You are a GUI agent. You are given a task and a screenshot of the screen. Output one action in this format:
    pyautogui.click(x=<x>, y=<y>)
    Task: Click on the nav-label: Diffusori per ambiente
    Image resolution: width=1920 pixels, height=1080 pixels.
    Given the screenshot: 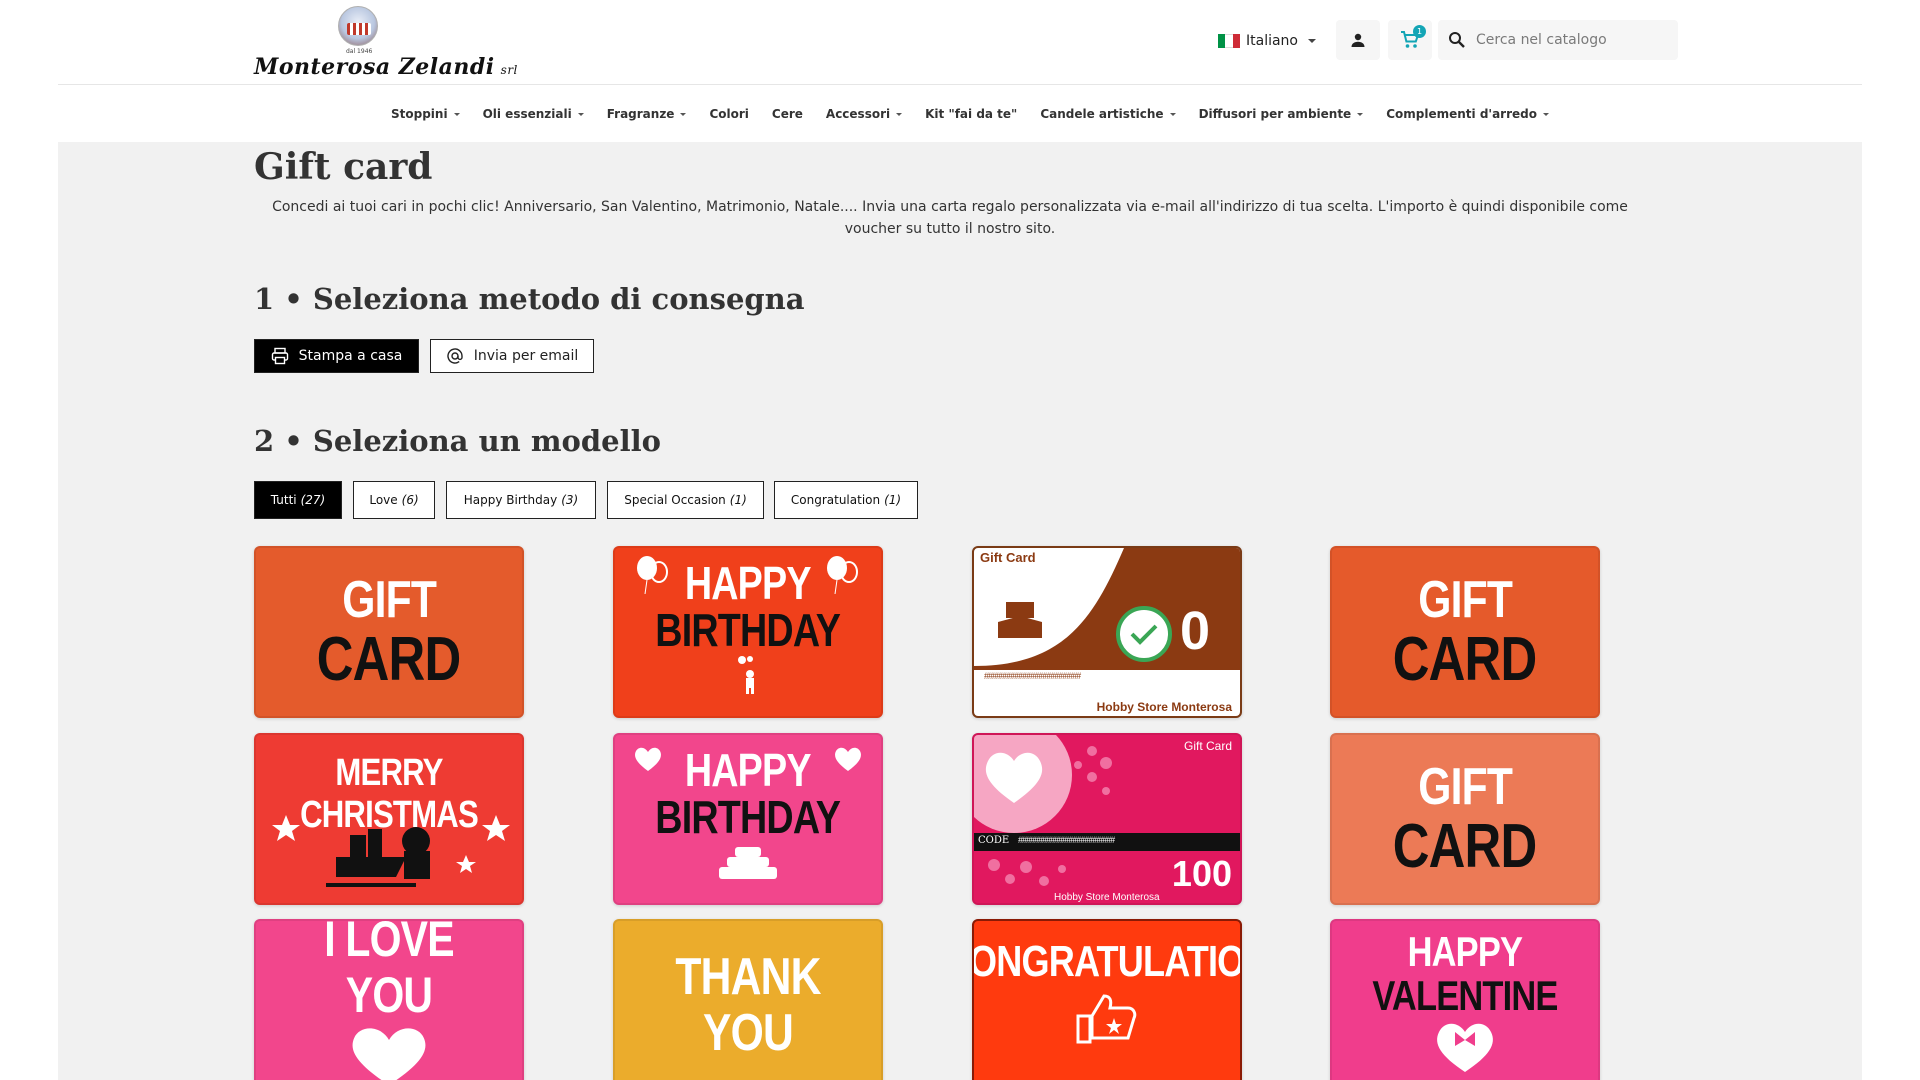 What is the action you would take?
    pyautogui.click(x=1275, y=114)
    